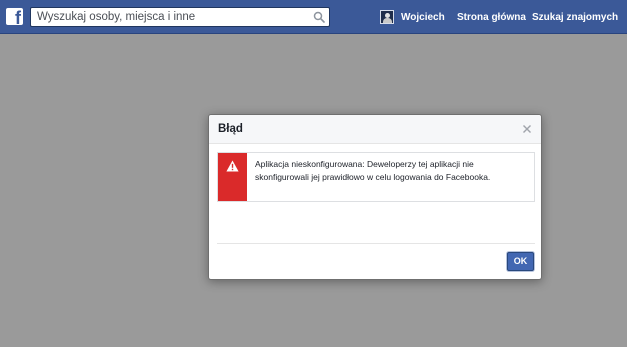 The image size is (627, 347). I want to click on error-stripe, so click(232, 177).